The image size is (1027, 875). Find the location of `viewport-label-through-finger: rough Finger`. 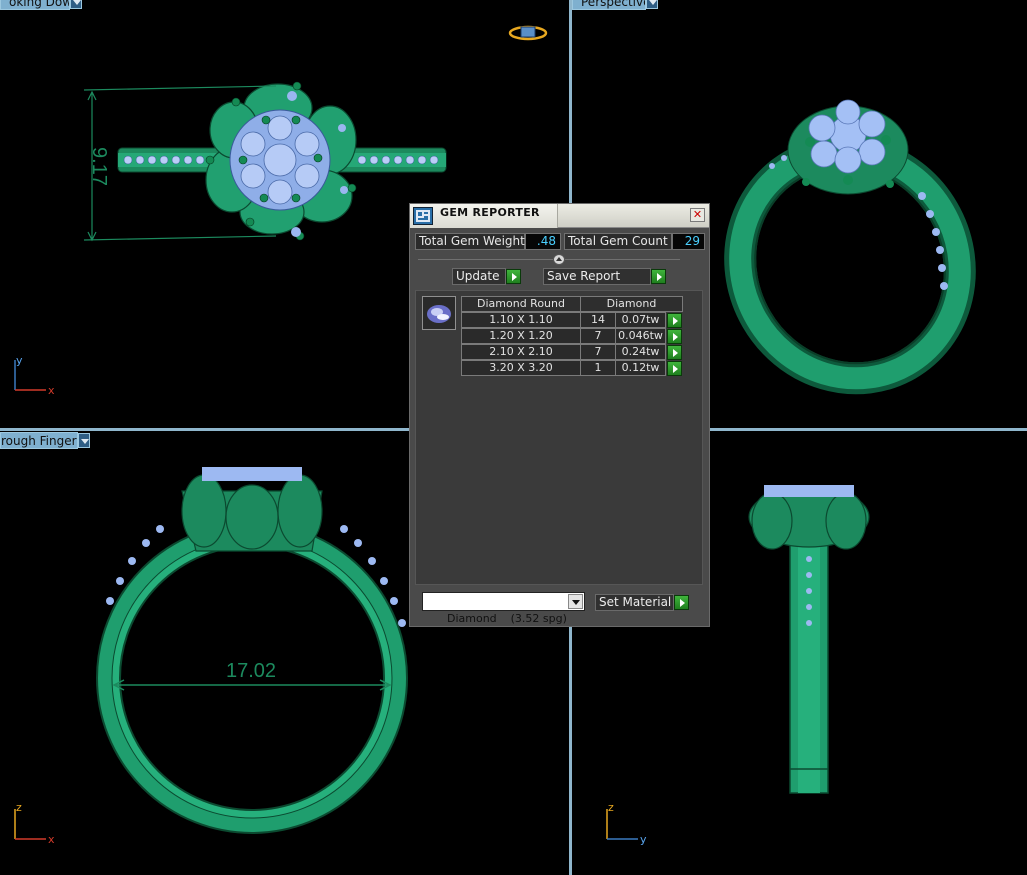

viewport-label-through-finger: rough Finger is located at coordinates (39, 440).